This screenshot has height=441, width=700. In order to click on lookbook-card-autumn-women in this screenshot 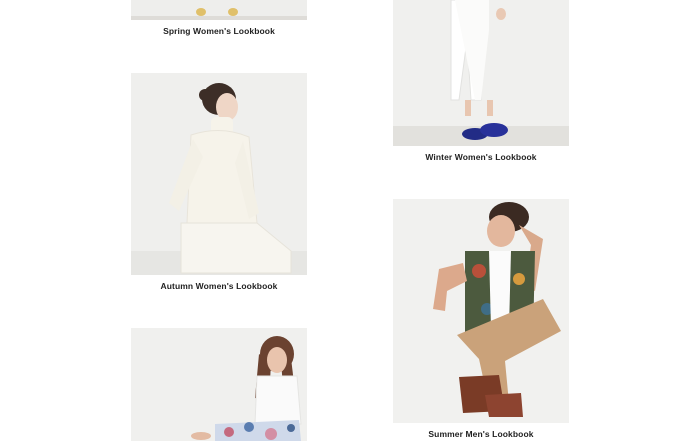, I will do `click(219, 174)`.